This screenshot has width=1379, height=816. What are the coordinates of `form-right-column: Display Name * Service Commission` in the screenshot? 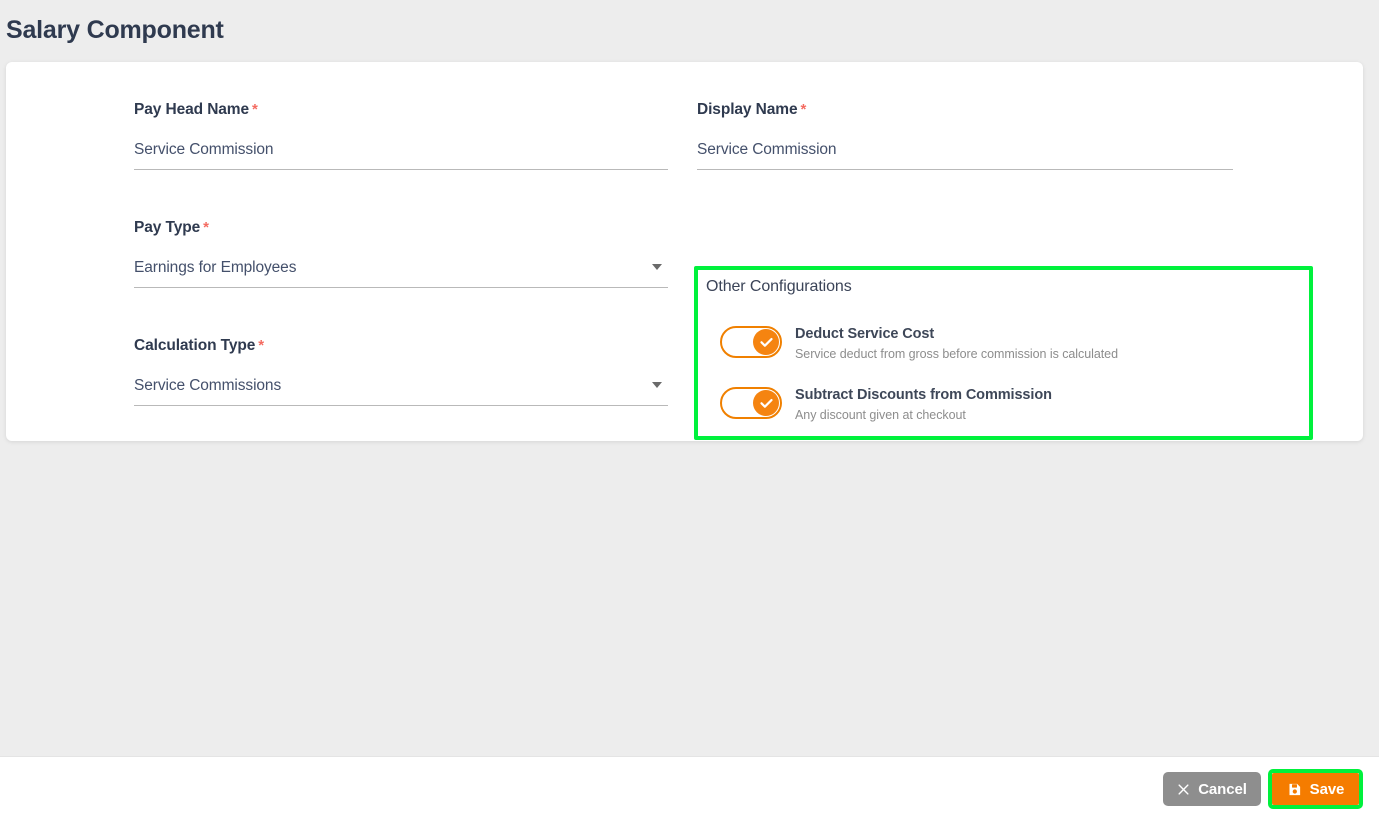 It's located at (968, 135).